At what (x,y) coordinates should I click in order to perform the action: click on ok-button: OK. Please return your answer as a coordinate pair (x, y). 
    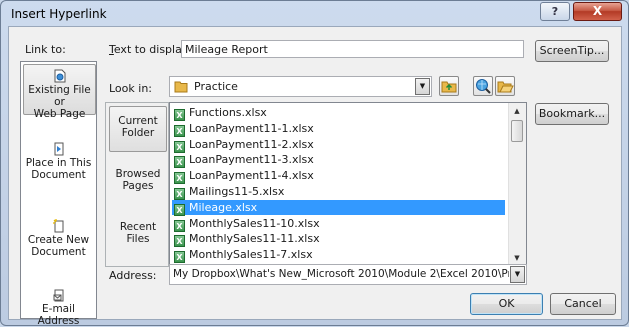
    Looking at the image, I should click on (506, 304).